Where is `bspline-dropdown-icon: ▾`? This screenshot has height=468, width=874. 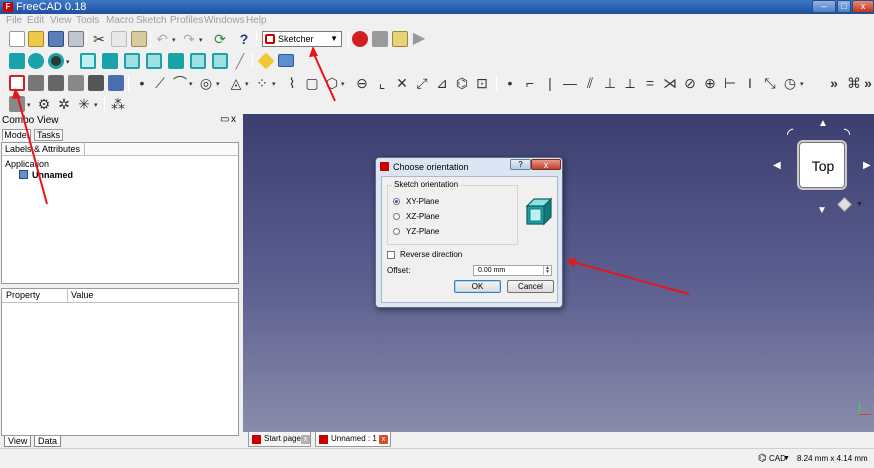
bspline-dropdown-icon: ▾ is located at coordinates (274, 84).